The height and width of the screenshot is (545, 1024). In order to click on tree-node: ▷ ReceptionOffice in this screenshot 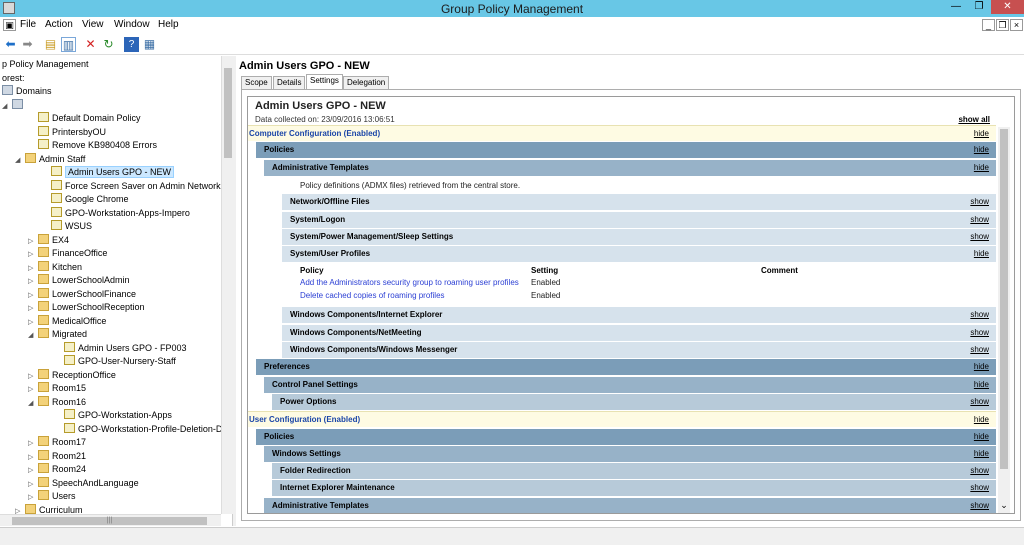, I will do `click(72, 375)`.